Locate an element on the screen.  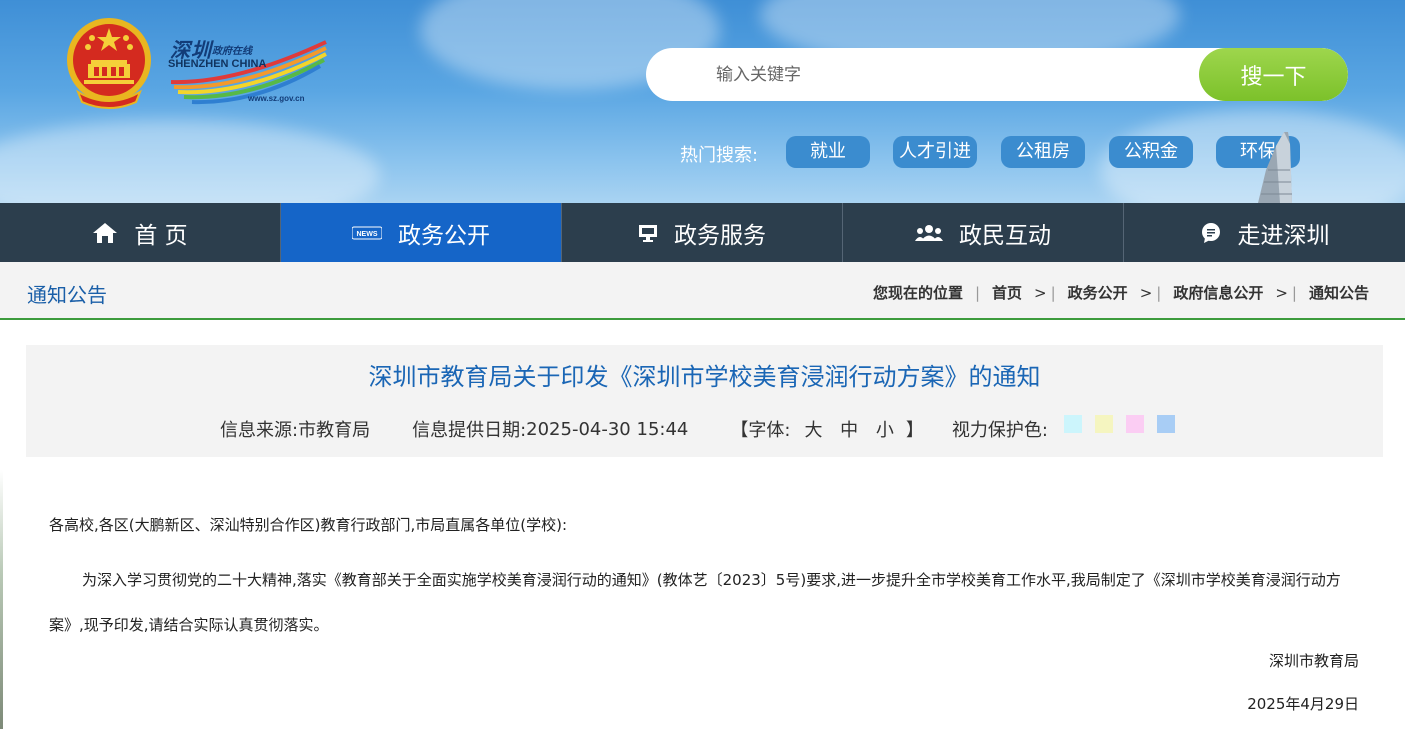
hot-tag-talent: 人才引进 is located at coordinates (935, 152).